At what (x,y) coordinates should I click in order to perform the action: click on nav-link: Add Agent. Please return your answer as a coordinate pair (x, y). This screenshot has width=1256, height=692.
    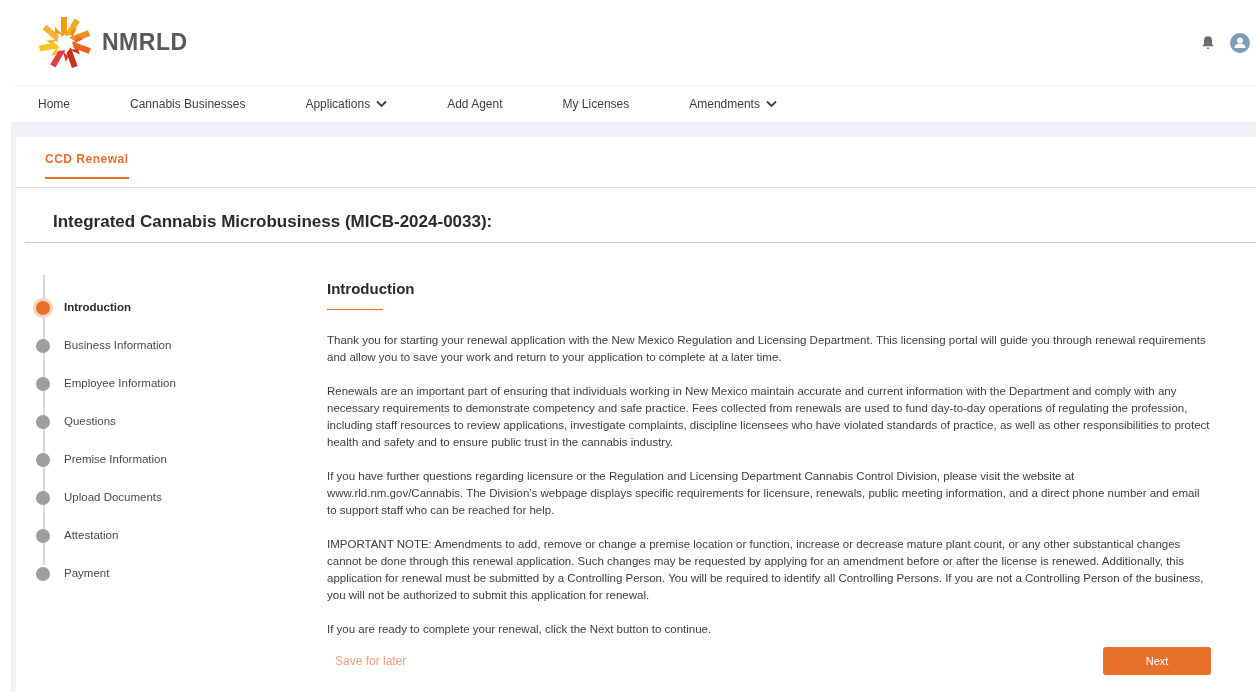
    Looking at the image, I should click on (475, 104).